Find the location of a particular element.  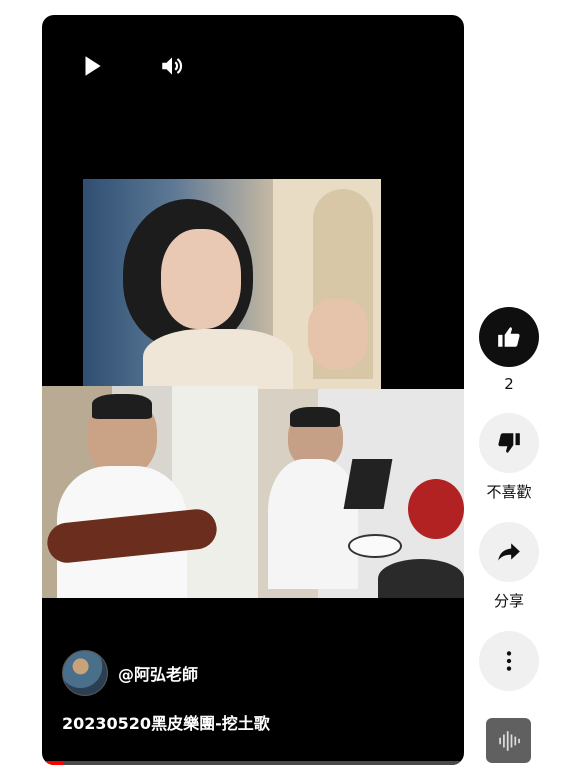

volume-button is located at coordinates (172, 66).